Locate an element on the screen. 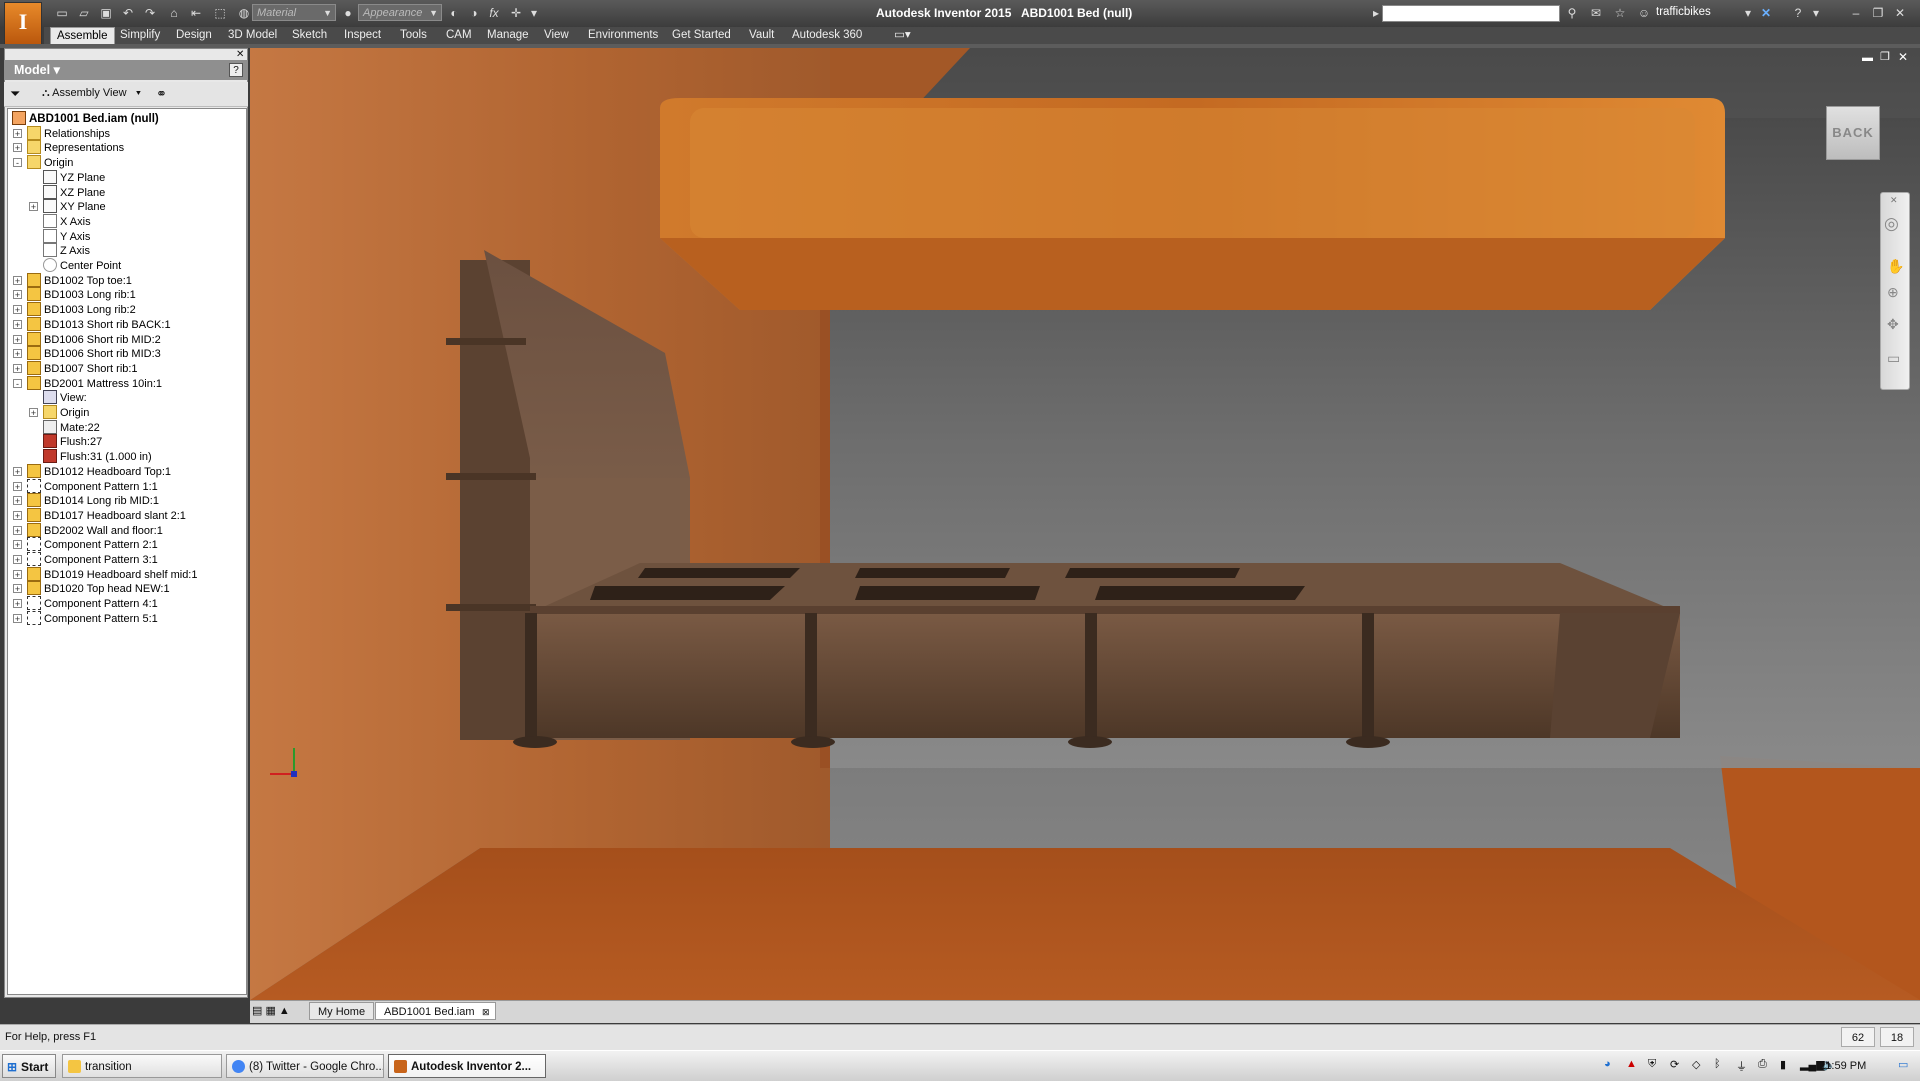  close-tab-icon: ⊠ is located at coordinates (486, 1012).